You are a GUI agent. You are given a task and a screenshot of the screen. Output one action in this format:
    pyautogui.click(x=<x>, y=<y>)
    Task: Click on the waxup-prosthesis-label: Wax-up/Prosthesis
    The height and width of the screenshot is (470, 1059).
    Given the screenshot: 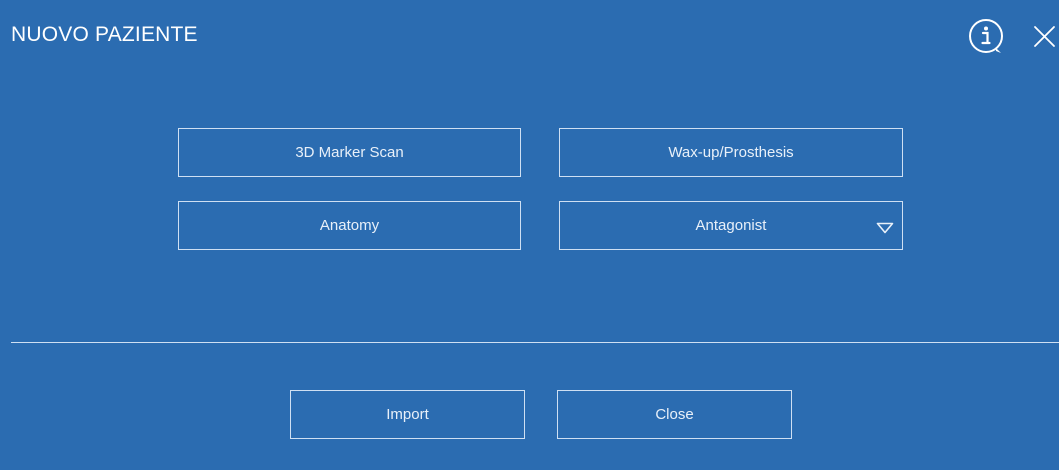 What is the action you would take?
    pyautogui.click(x=731, y=152)
    